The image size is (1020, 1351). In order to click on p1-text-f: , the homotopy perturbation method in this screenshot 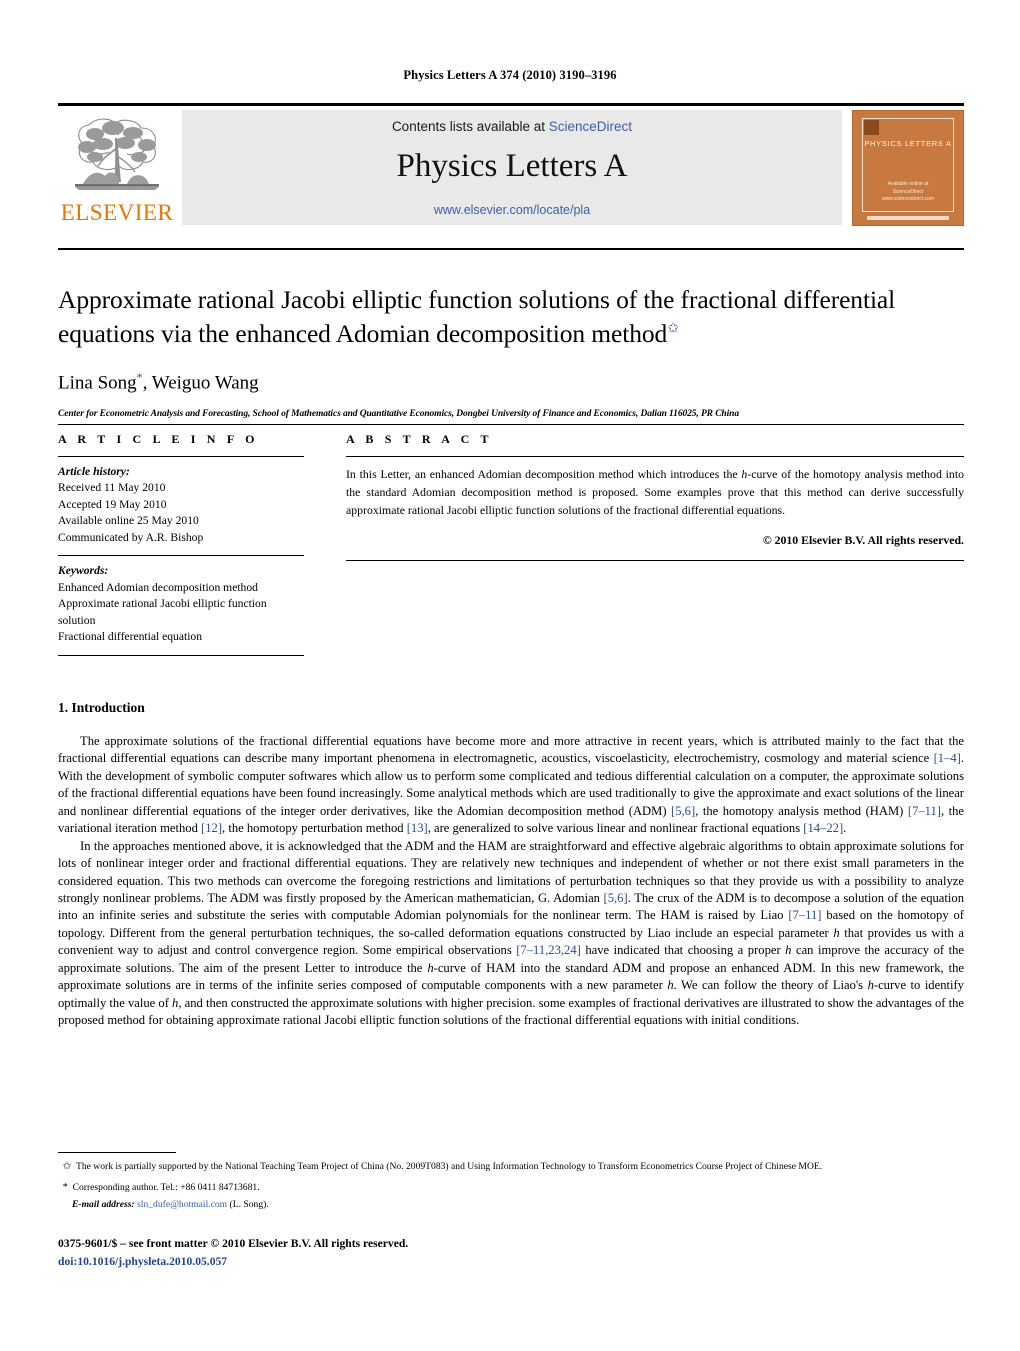, I will do `click(314, 828)`.